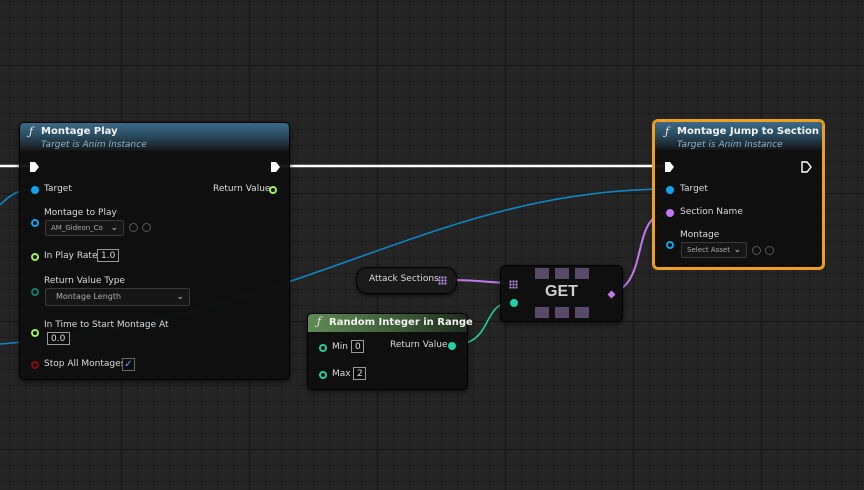 Image resolution: width=864 pixels, height=490 pixels. What do you see at coordinates (58, 338) in the screenshot?
I see `in-time-to-start-input: 0.0` at bounding box center [58, 338].